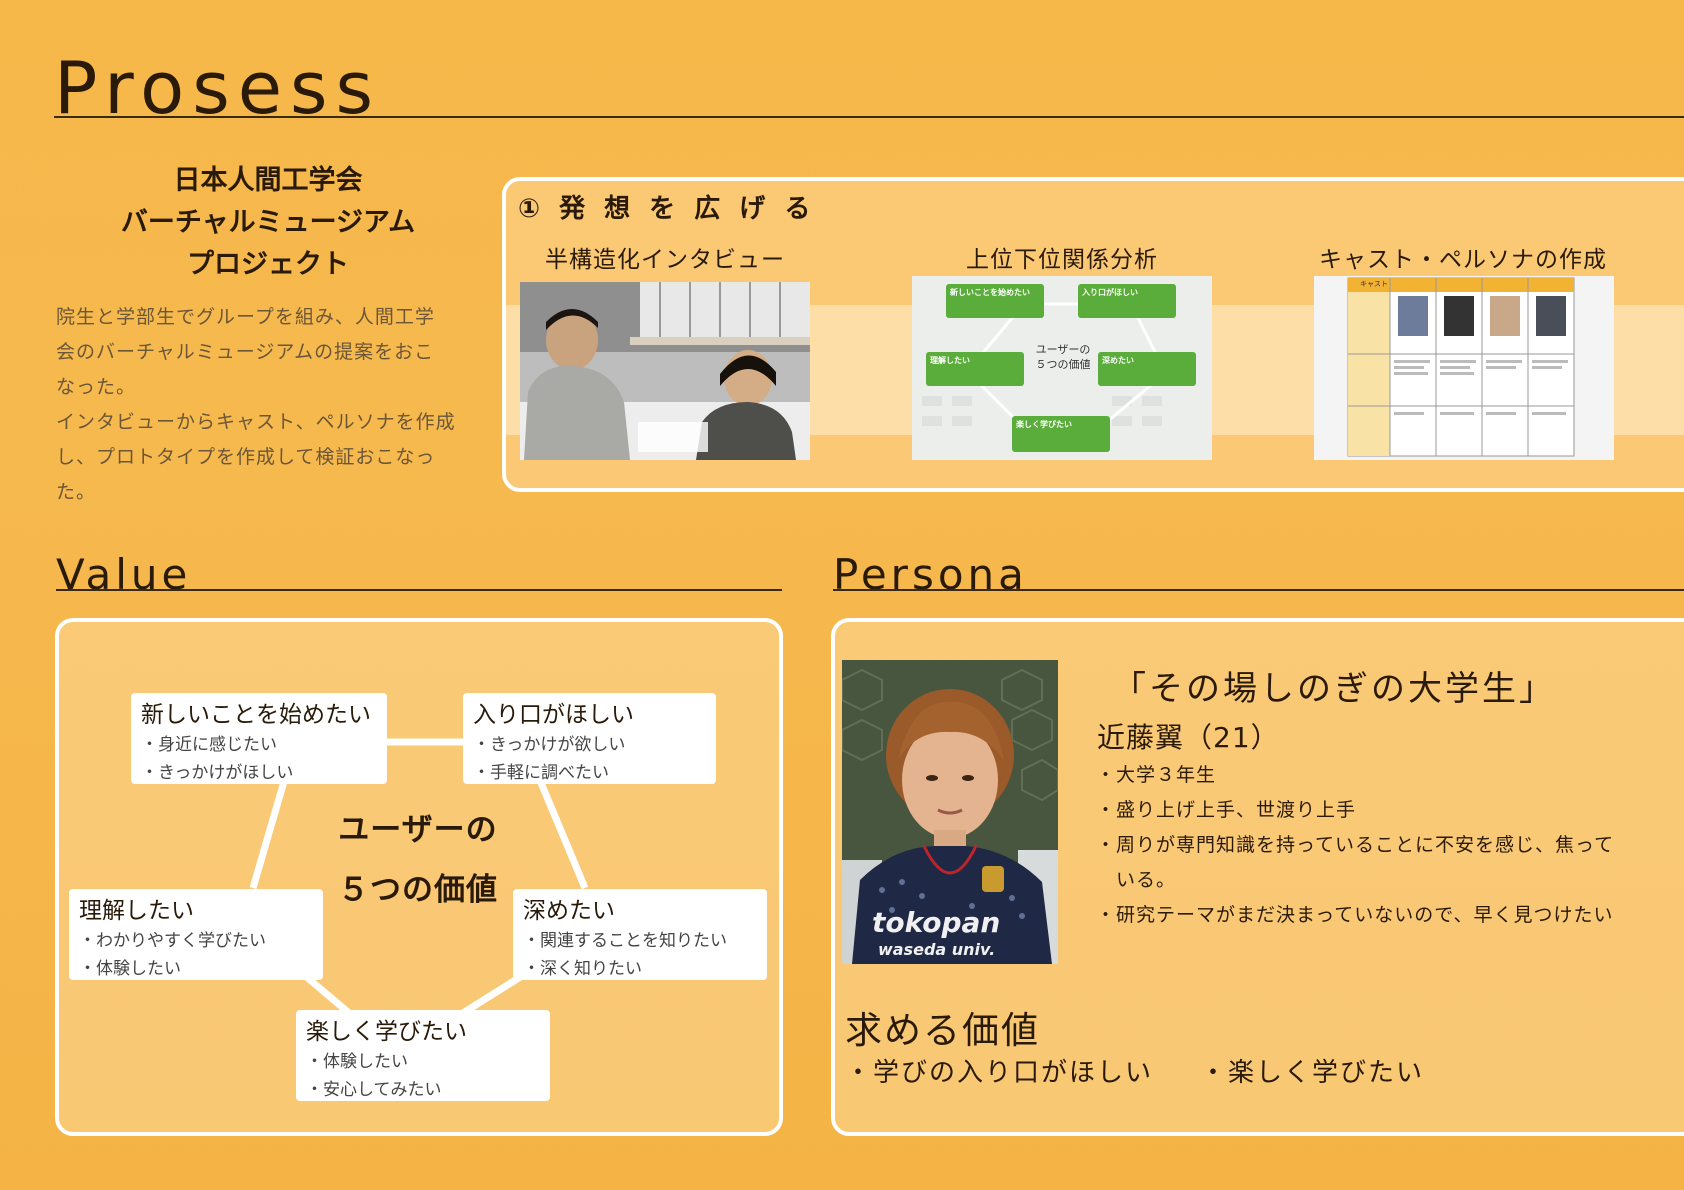 The width and height of the screenshot is (1684, 1190). I want to click on method-label-interview: 半構造化インタビュー, so click(665, 260).